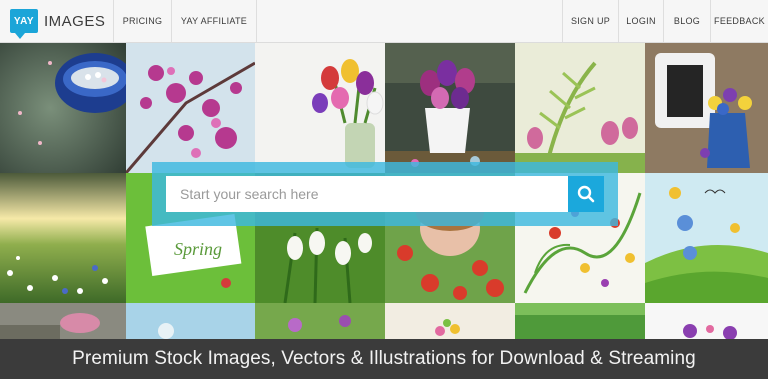  I want to click on photo-tile-row3-c, so click(320, 321).